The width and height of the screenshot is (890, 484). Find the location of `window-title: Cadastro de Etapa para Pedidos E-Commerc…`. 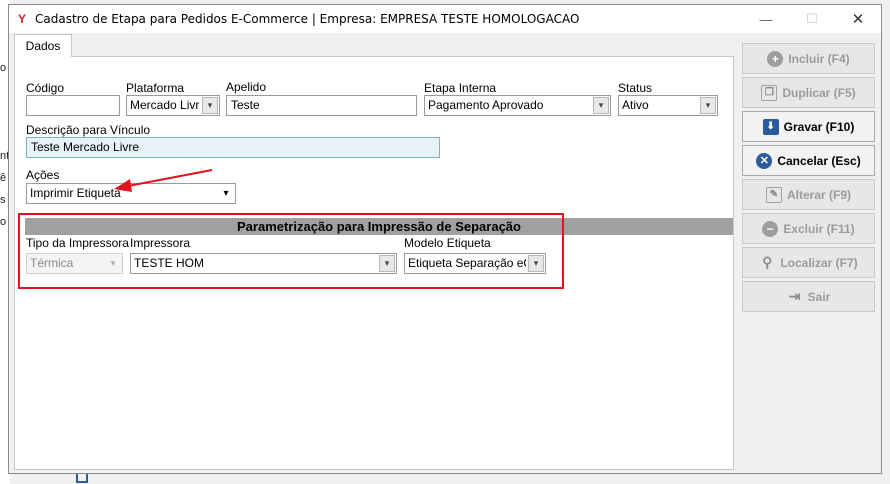

window-title: Cadastro de Etapa para Pedidos E-Commerc… is located at coordinates (307, 19).